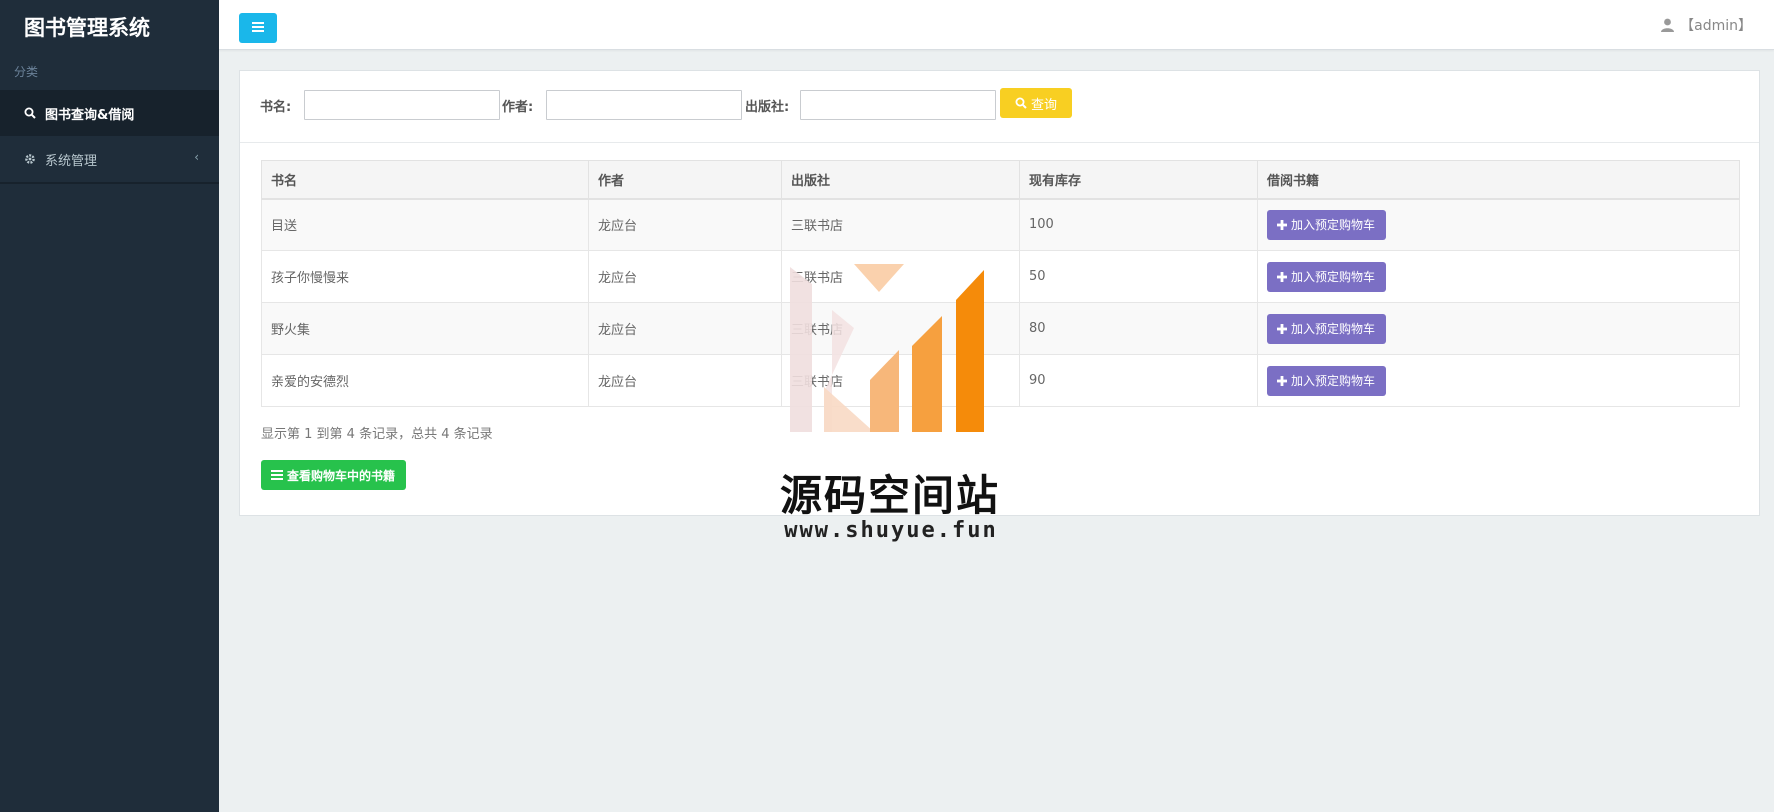  I want to click on book-name-label: 书名:, so click(276, 107).